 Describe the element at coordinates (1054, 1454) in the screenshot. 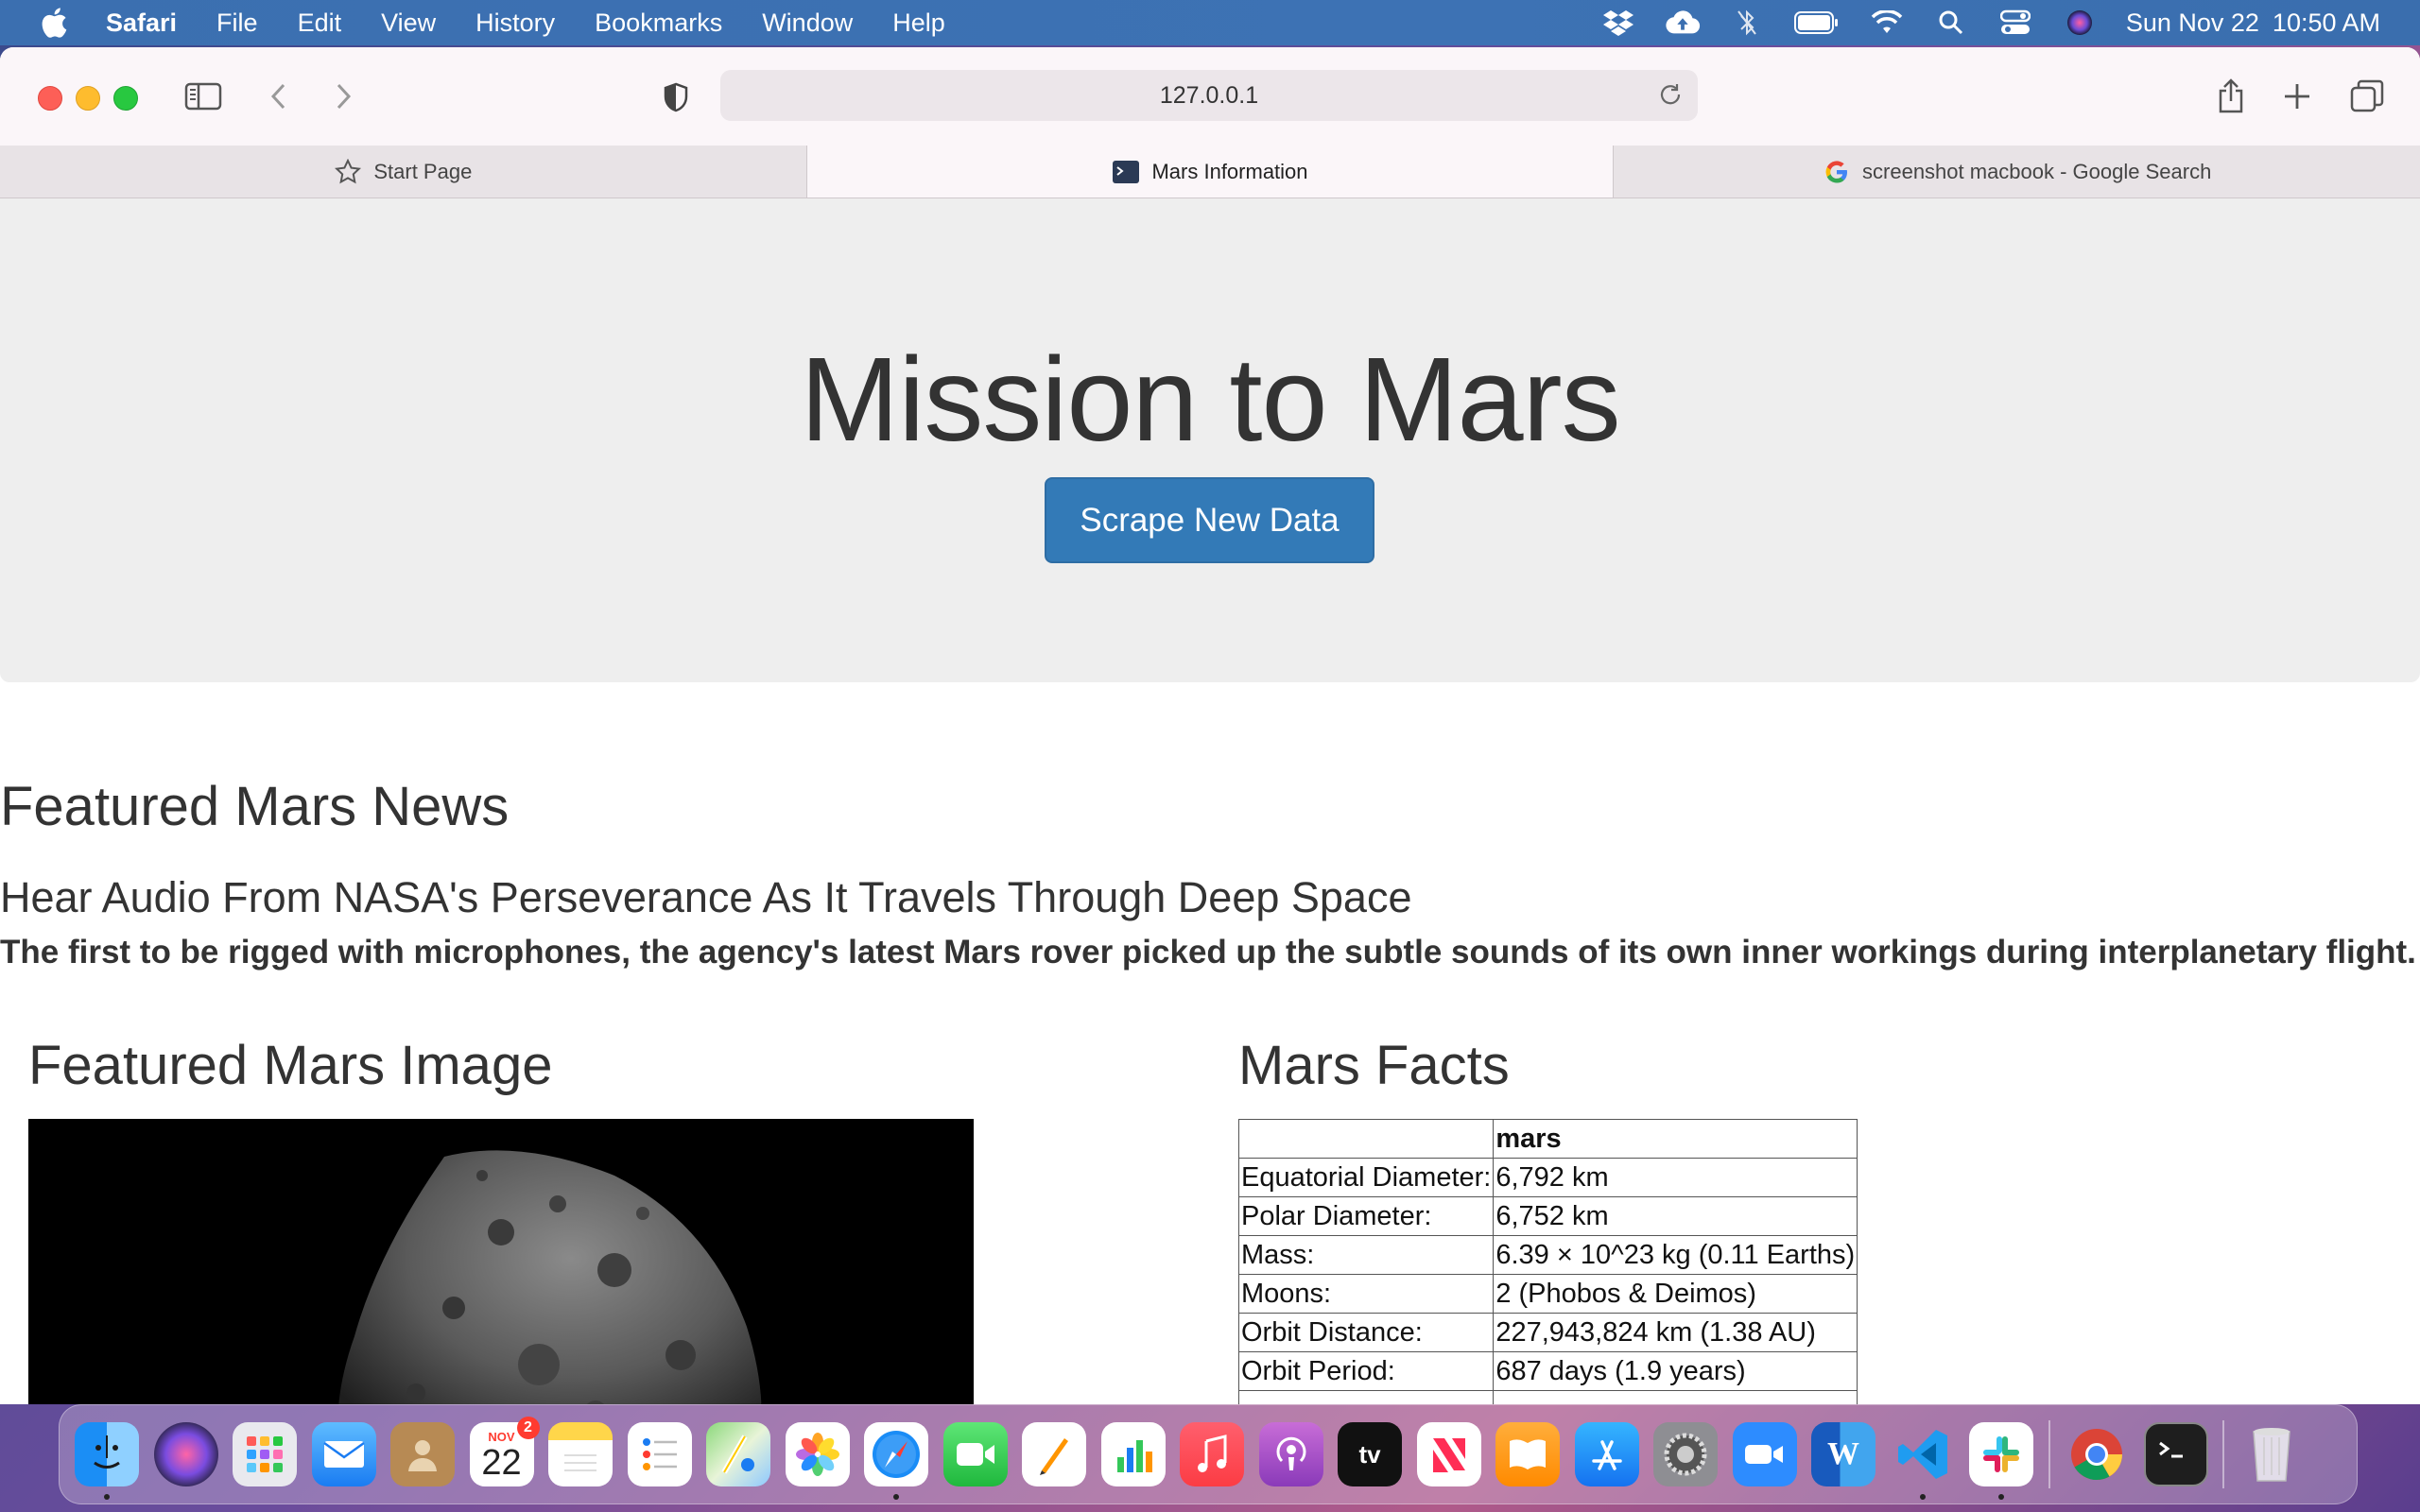

I see `pages-icon` at that location.